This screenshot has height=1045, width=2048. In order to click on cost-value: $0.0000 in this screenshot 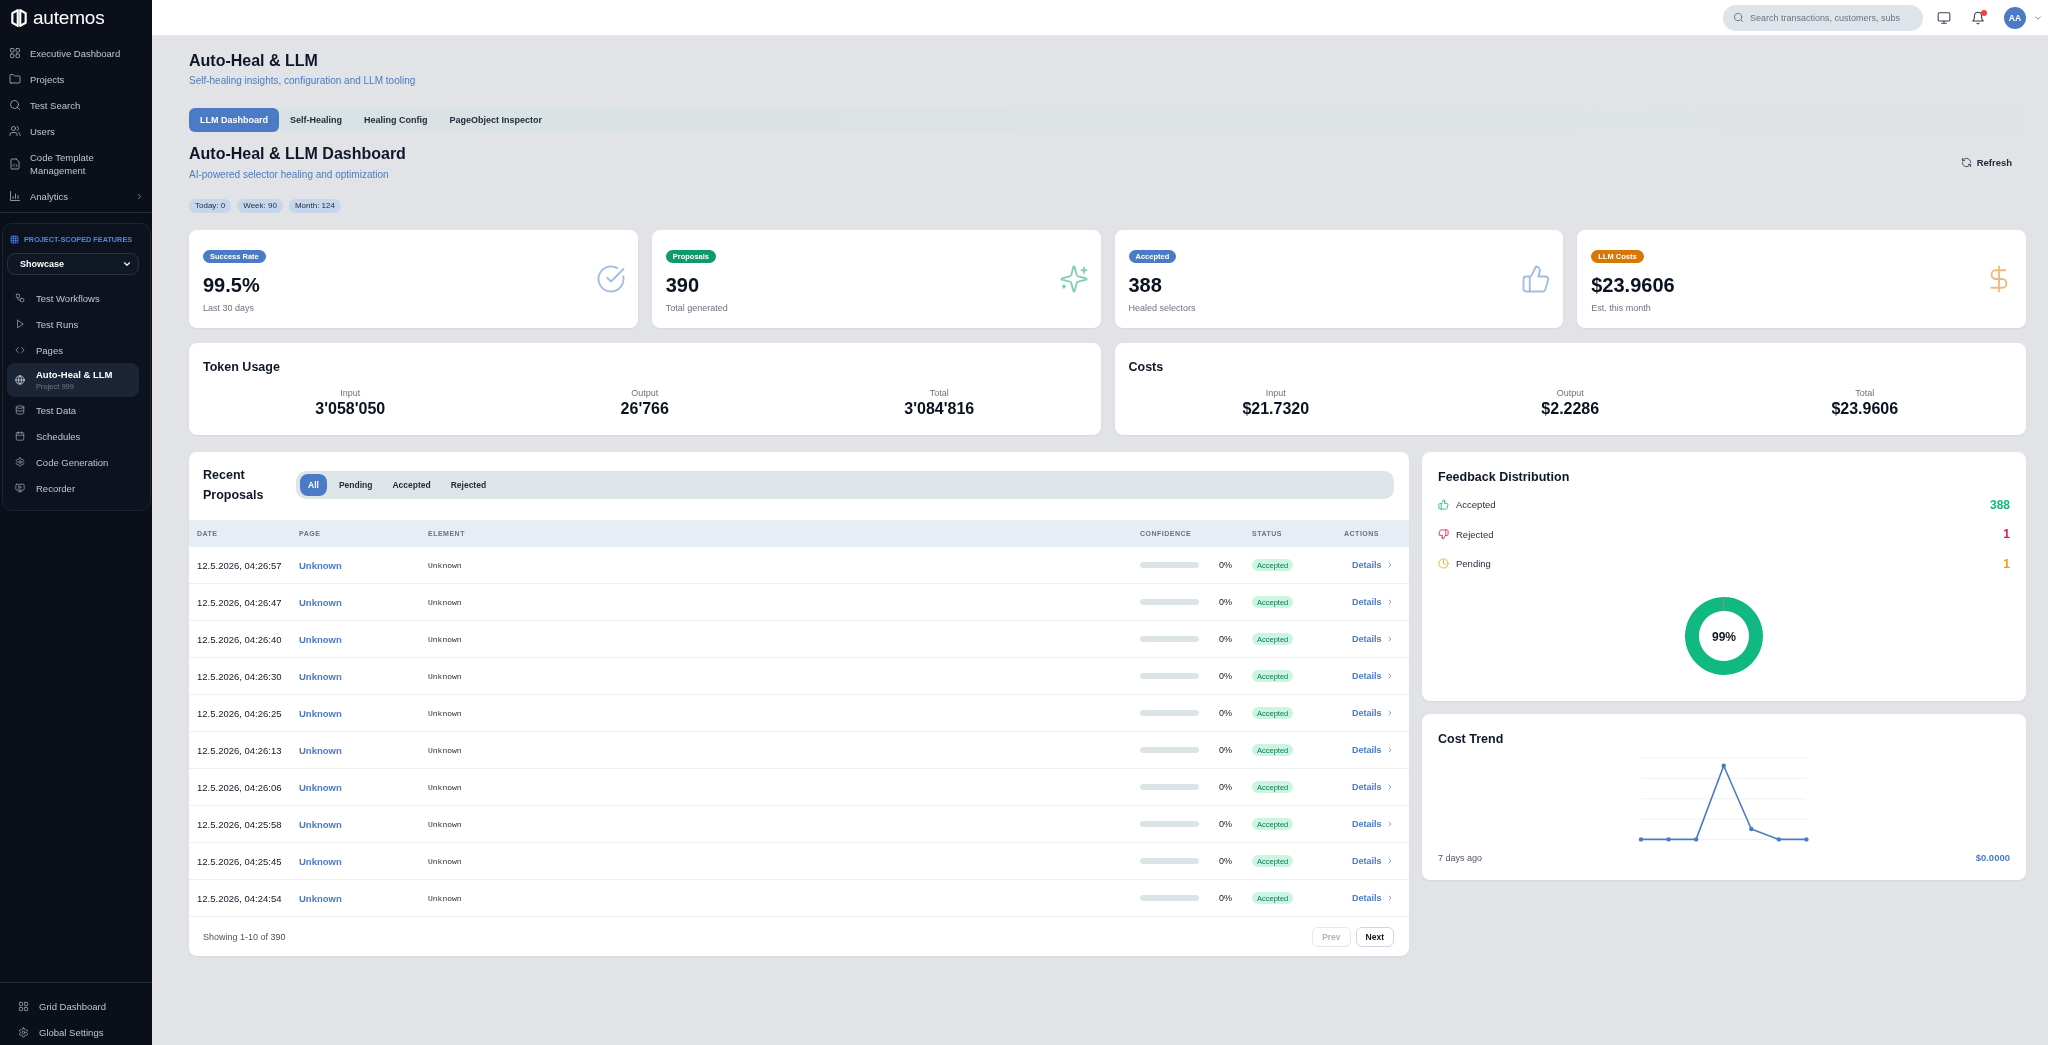, I will do `click(1992, 857)`.